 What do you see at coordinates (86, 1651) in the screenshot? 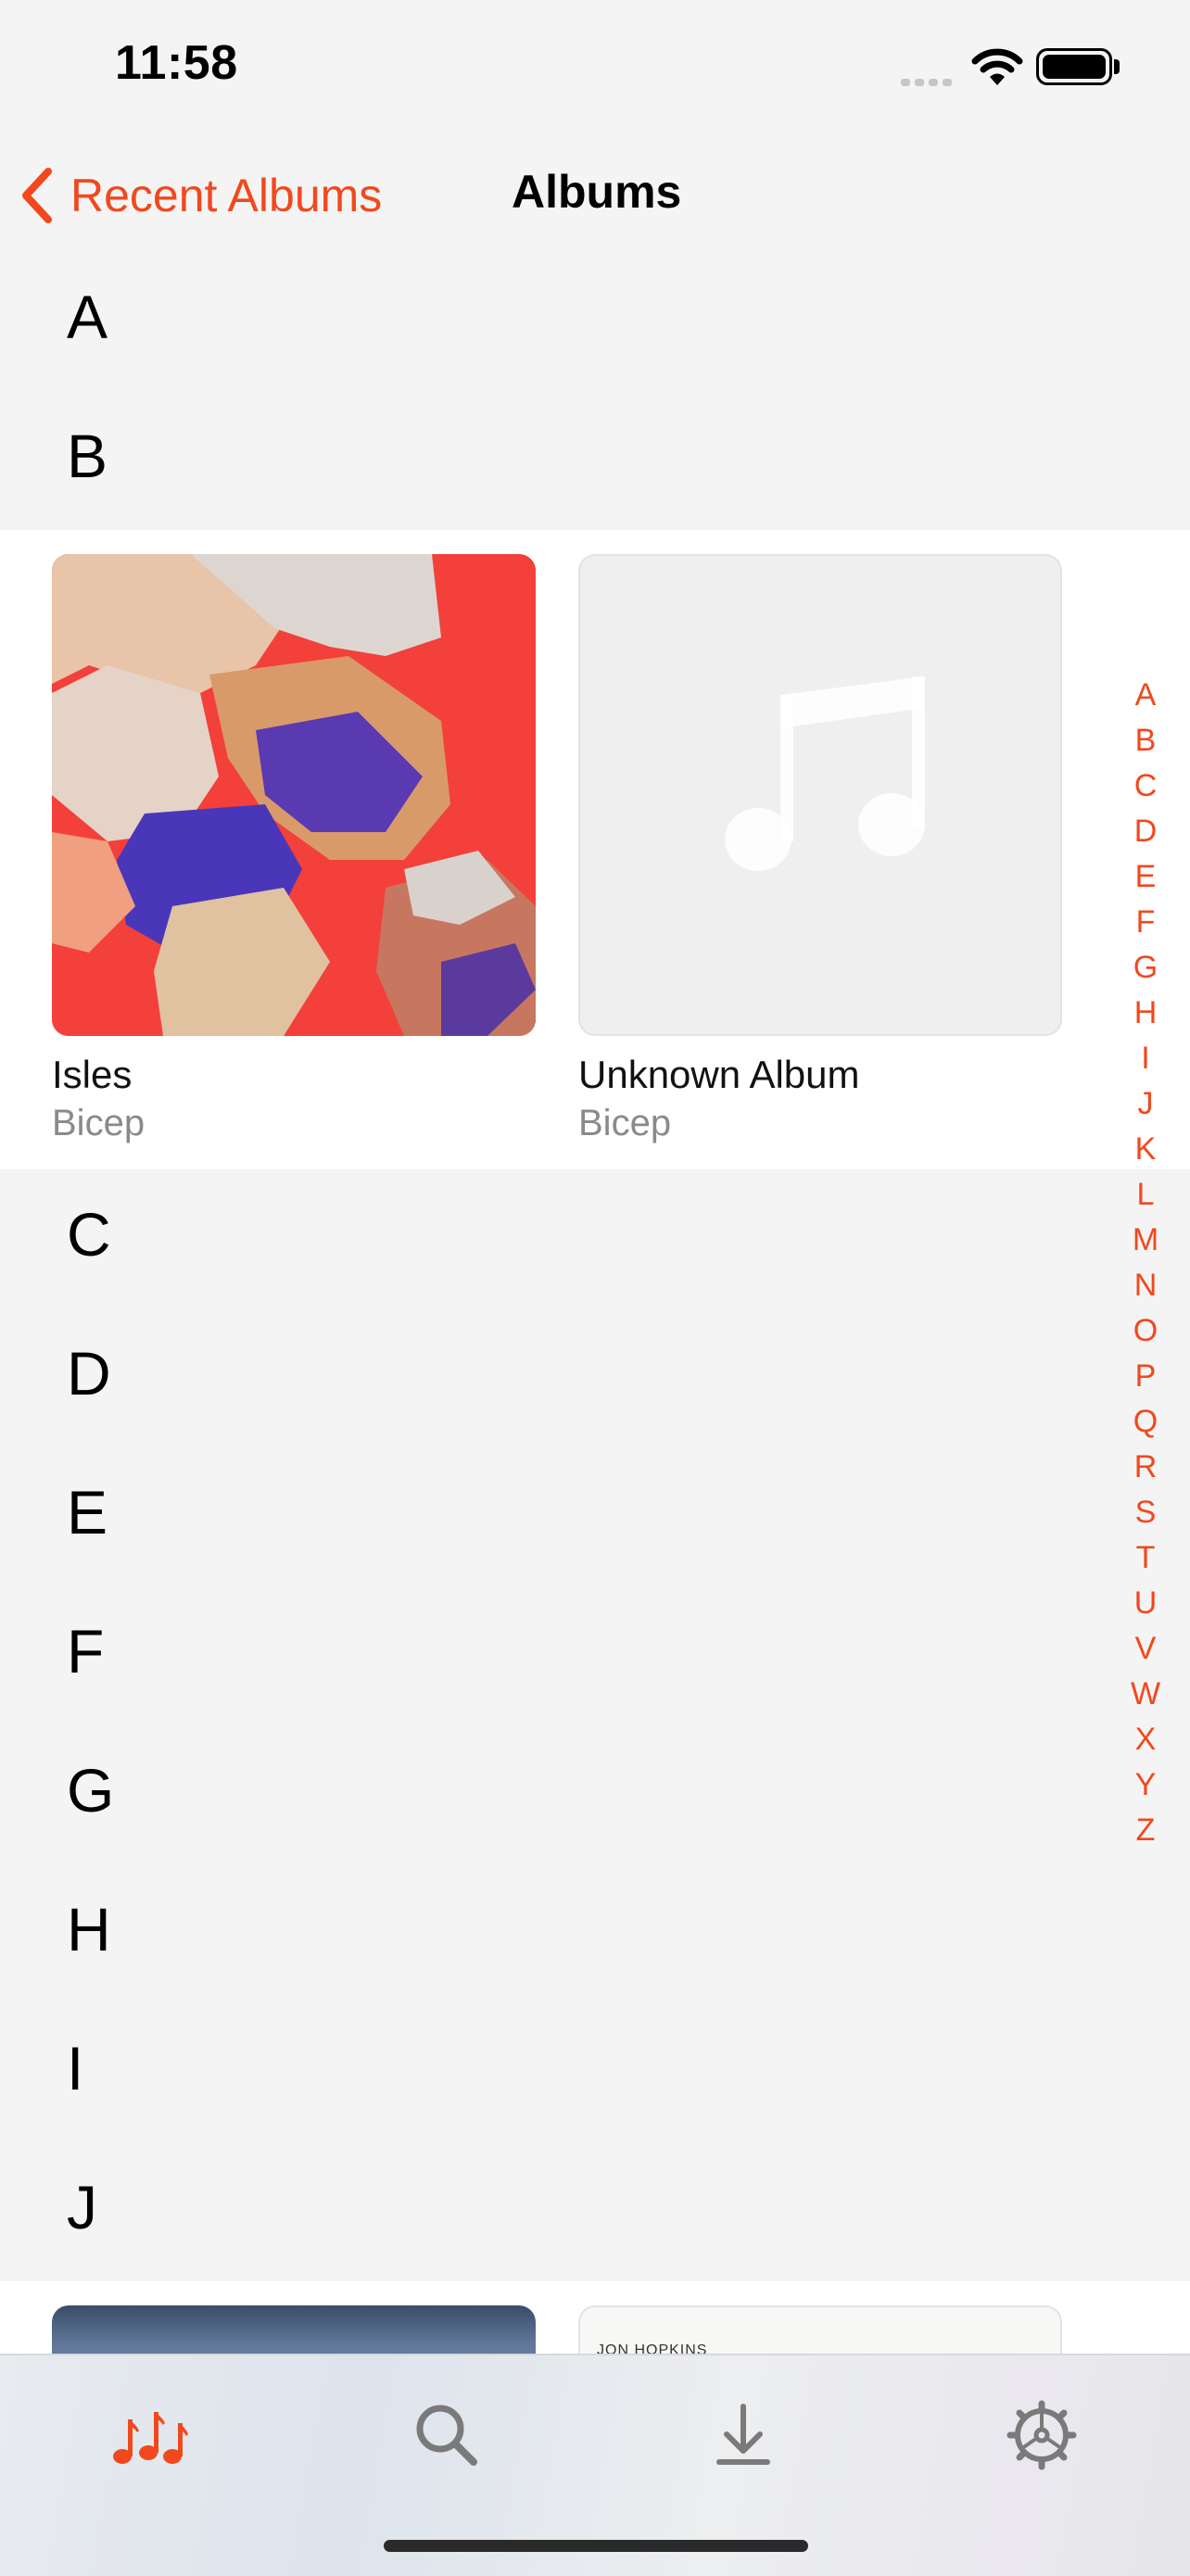
I see `section-letter: F` at bounding box center [86, 1651].